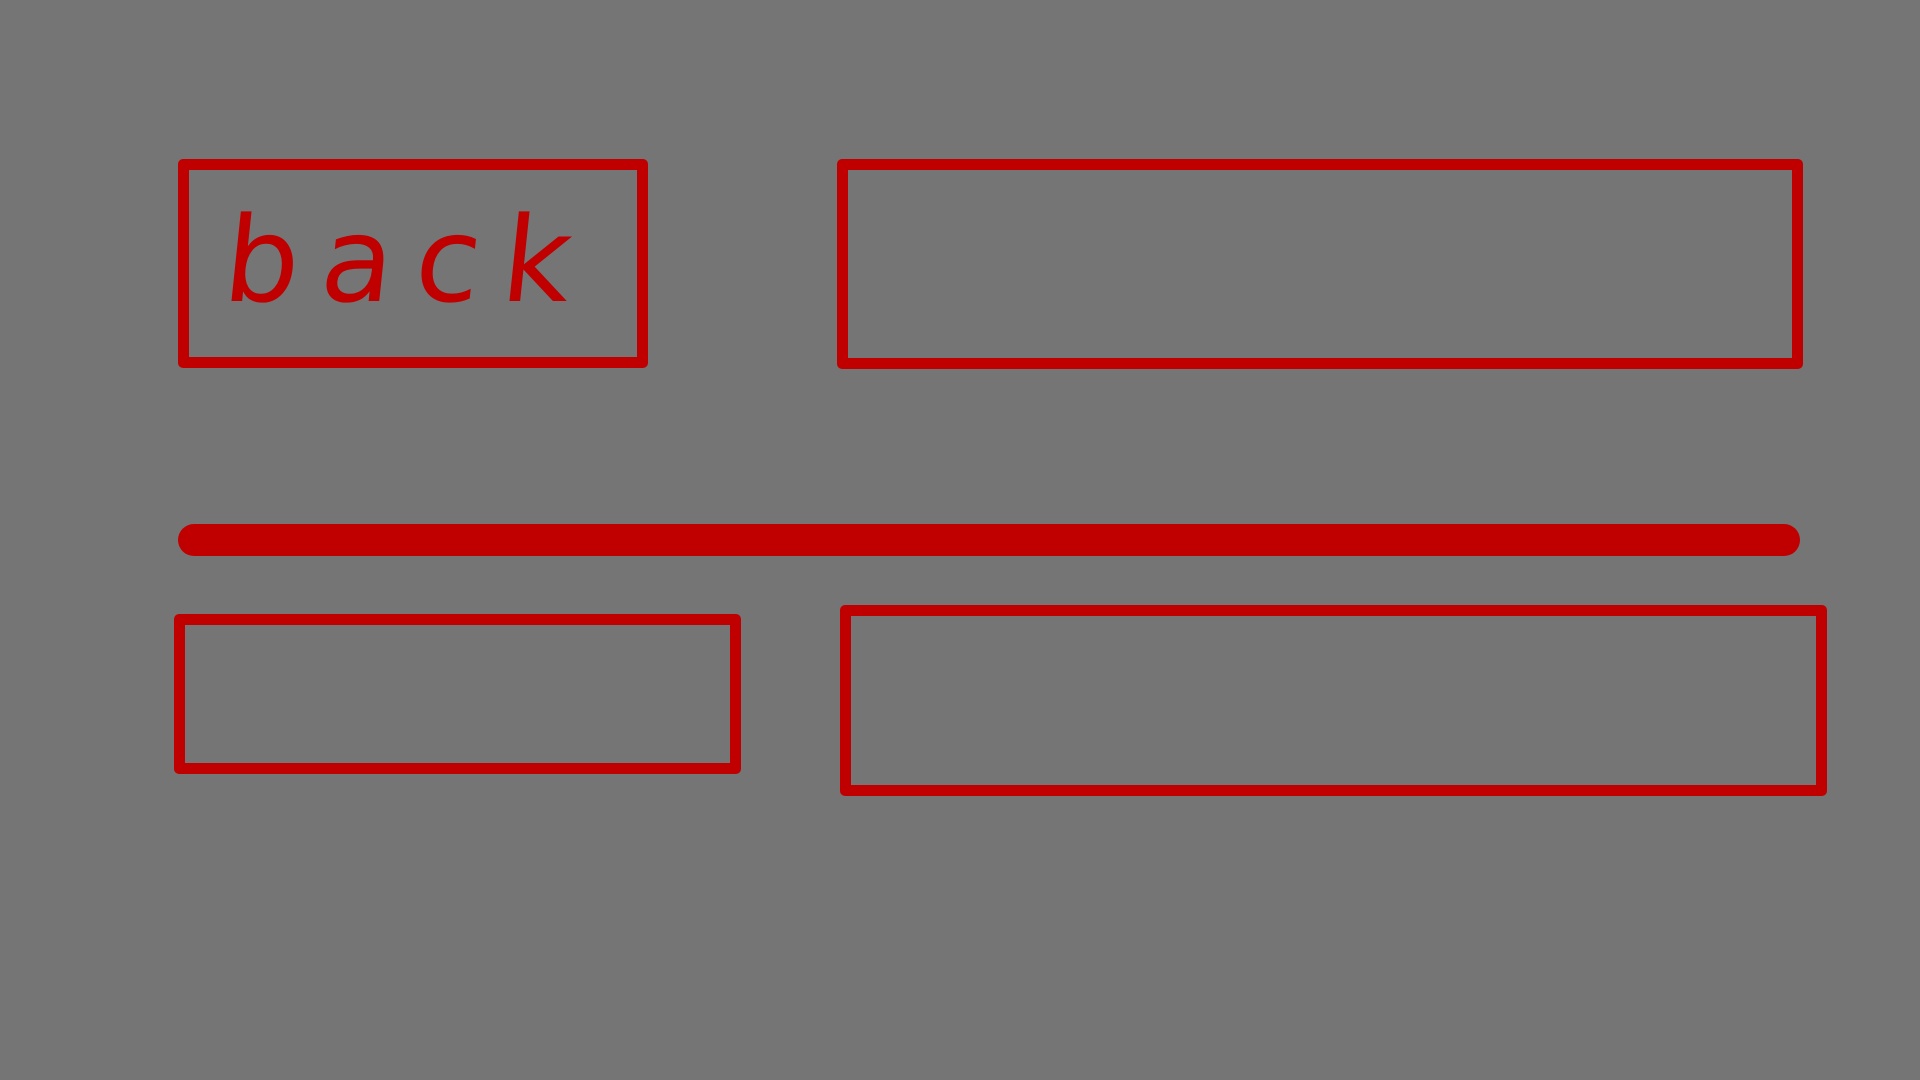  What do you see at coordinates (409, 259) in the screenshot?
I see `back-button-label: back` at bounding box center [409, 259].